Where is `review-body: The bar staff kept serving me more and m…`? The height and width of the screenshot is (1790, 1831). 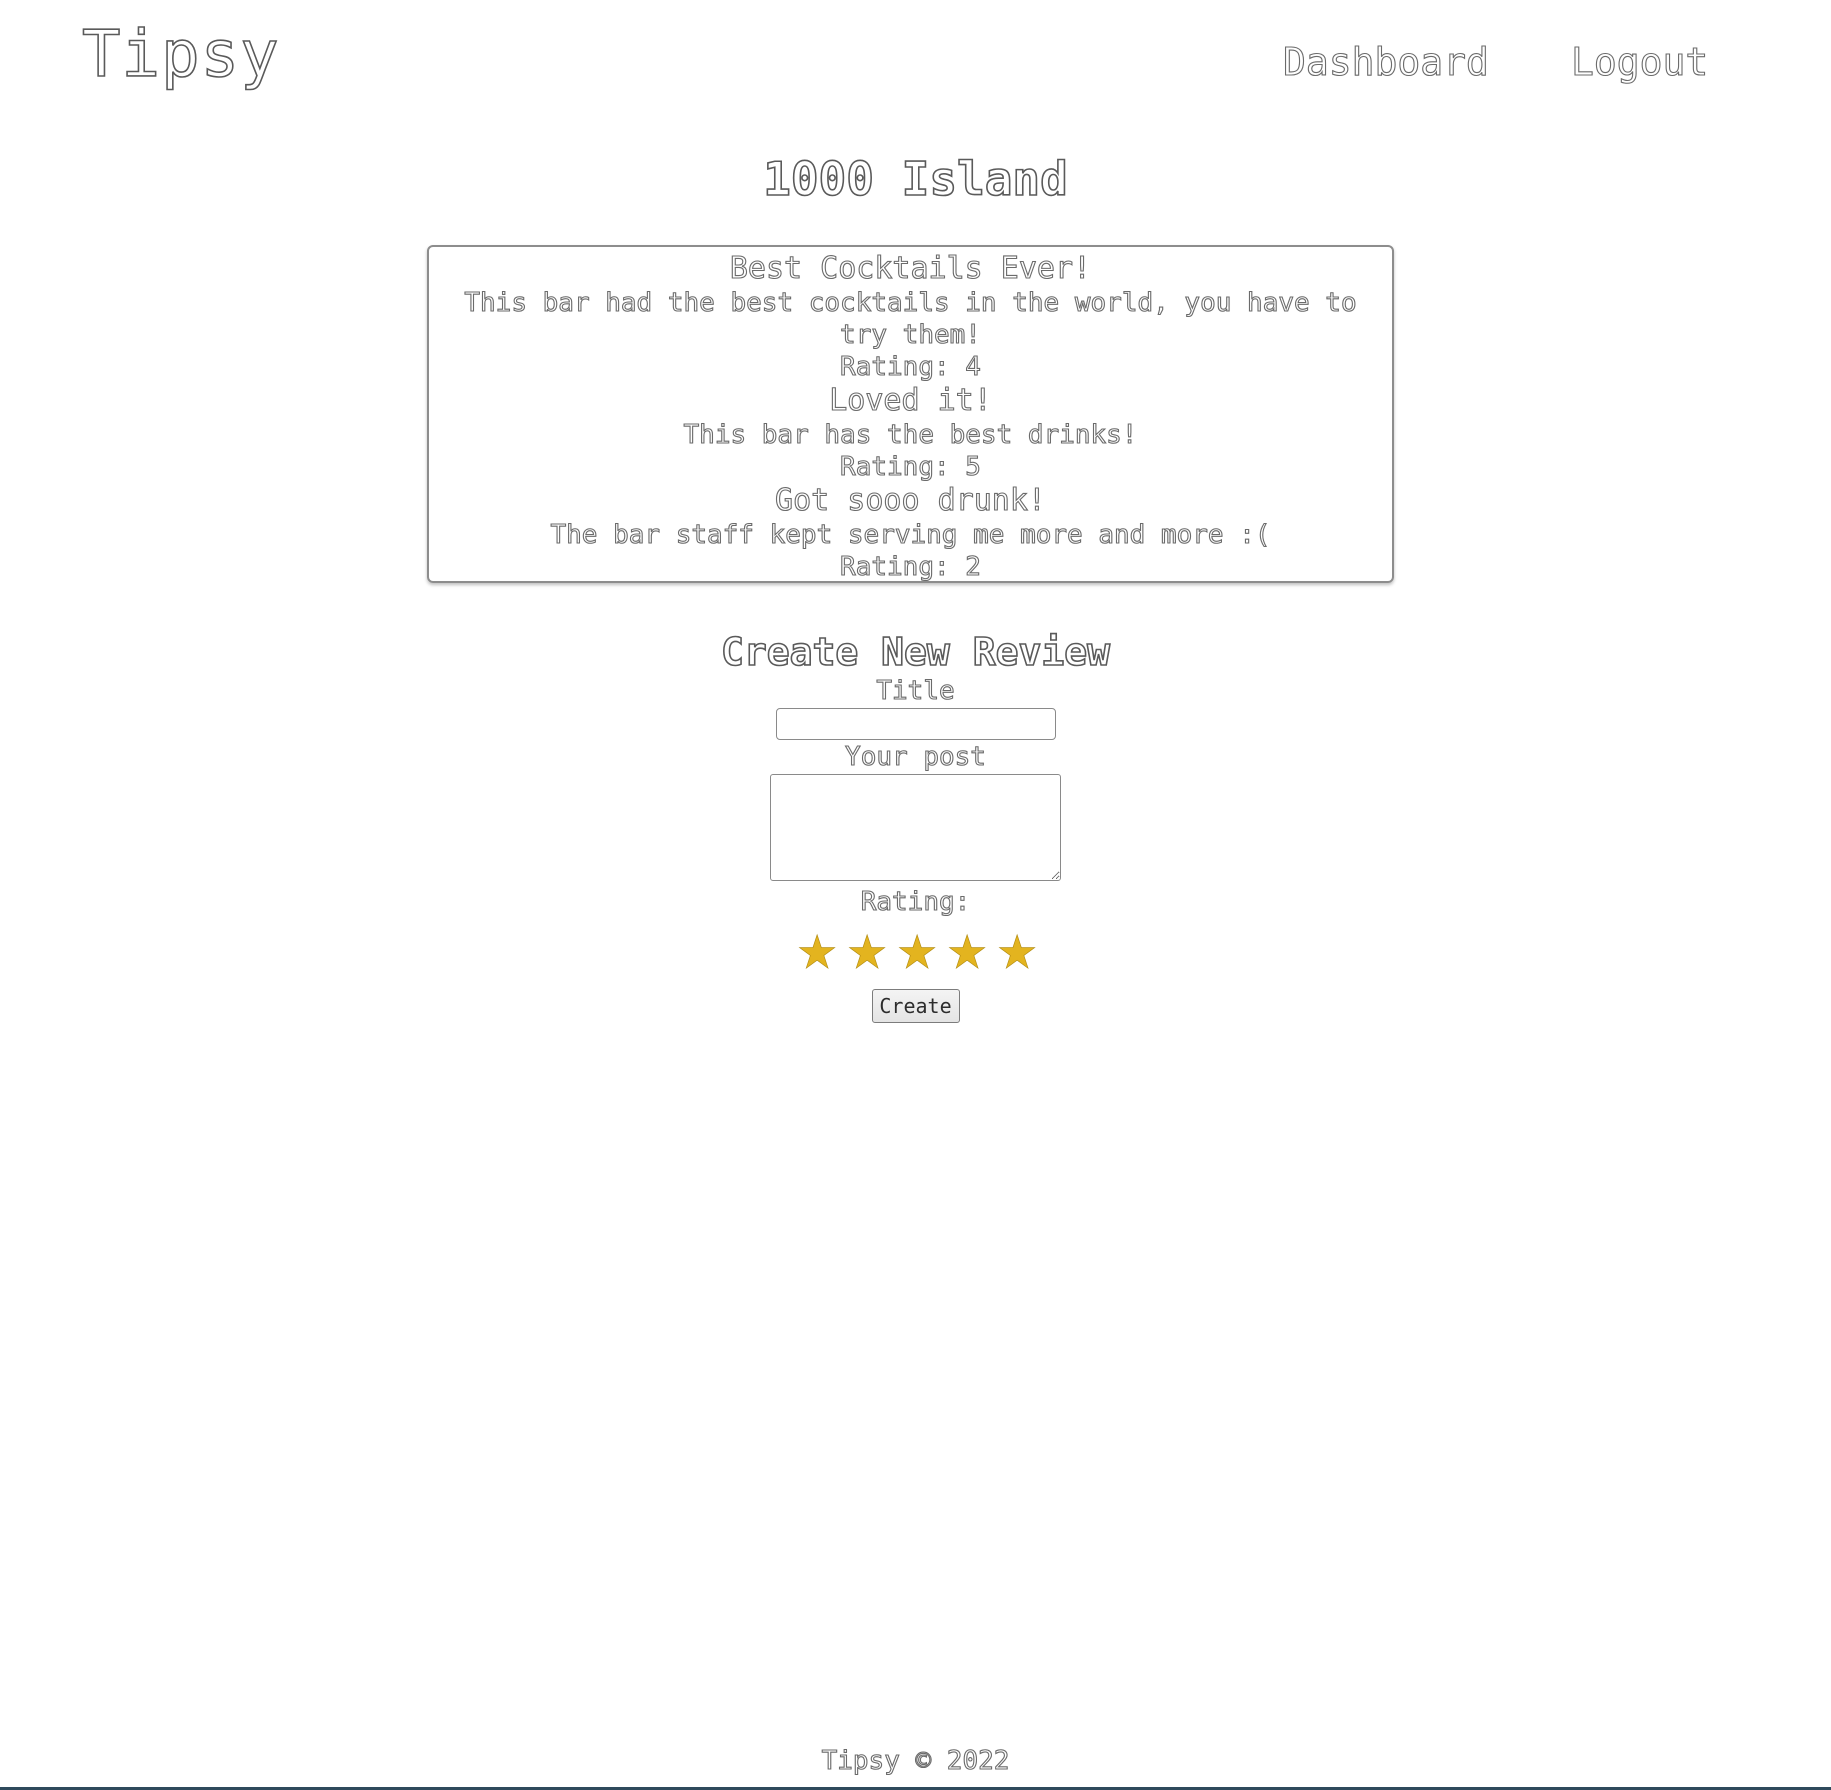 review-body: The bar staff kept serving me more and m… is located at coordinates (910, 534).